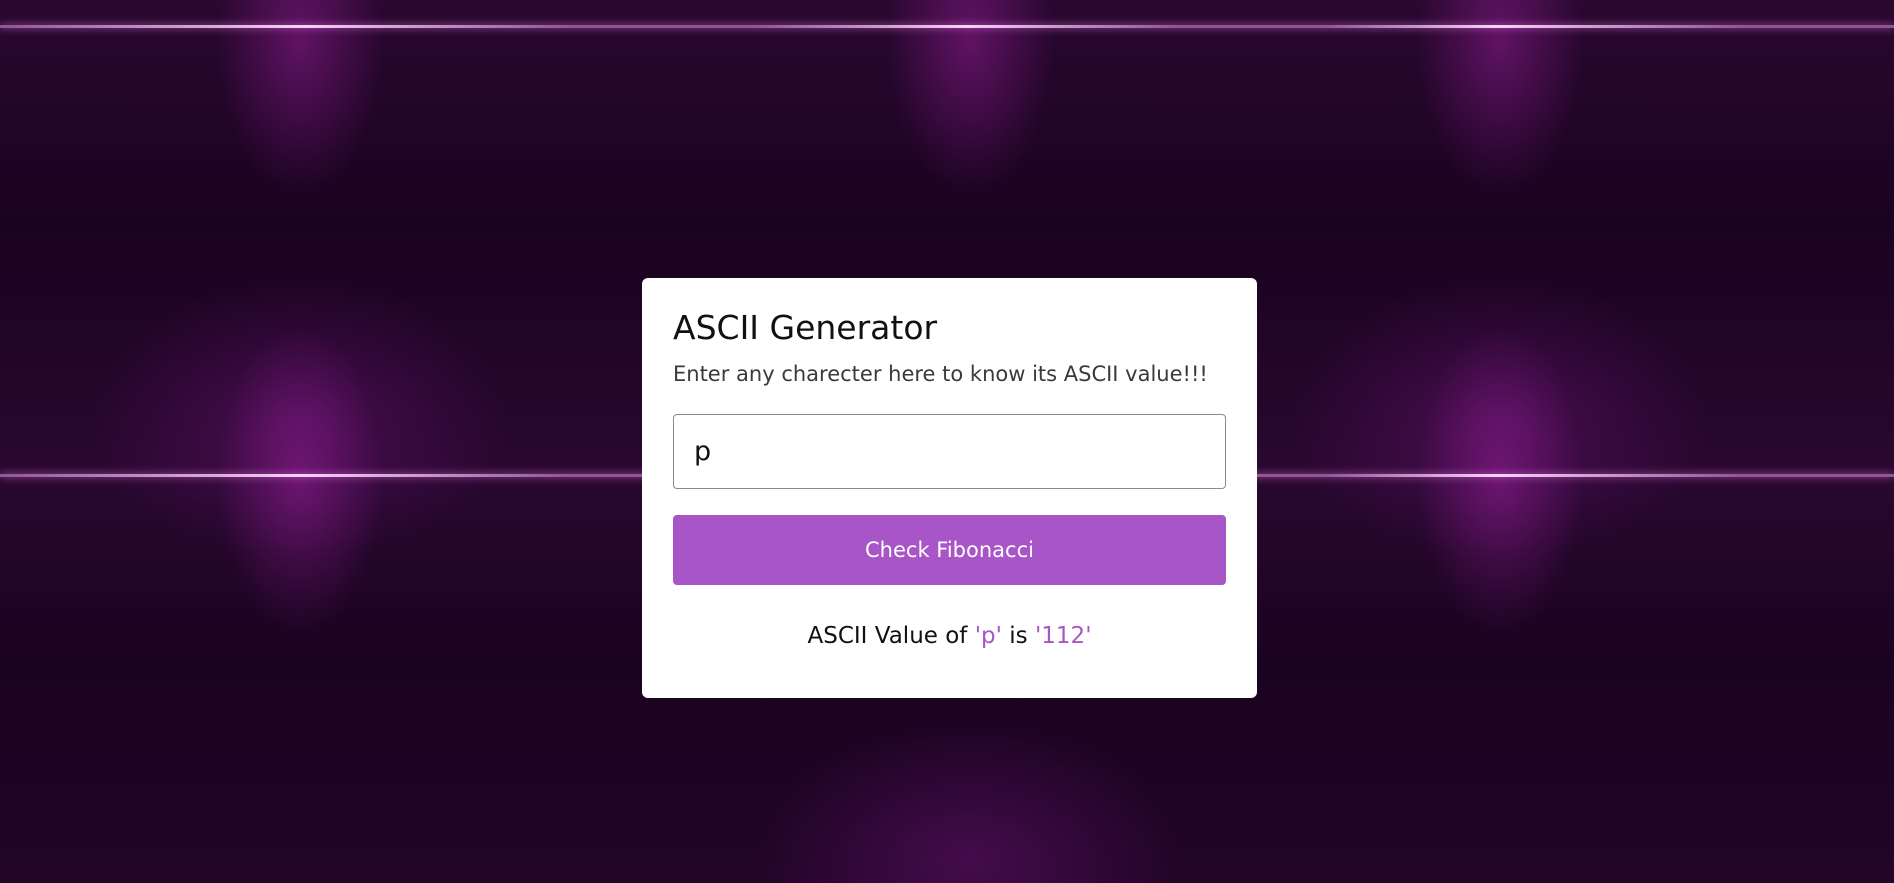 This screenshot has height=883, width=1894. I want to click on result-text: ASCII Value of 'p' is '112', so click(949, 636).